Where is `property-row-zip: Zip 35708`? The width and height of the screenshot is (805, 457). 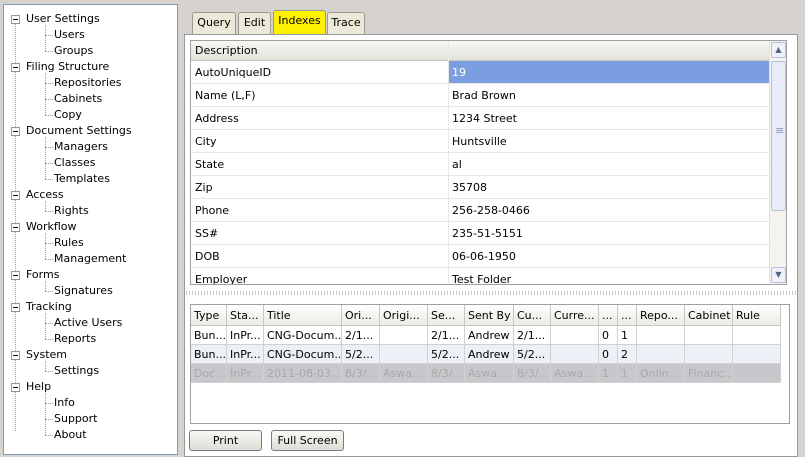
property-row-zip: Zip 35708 is located at coordinates (481, 187).